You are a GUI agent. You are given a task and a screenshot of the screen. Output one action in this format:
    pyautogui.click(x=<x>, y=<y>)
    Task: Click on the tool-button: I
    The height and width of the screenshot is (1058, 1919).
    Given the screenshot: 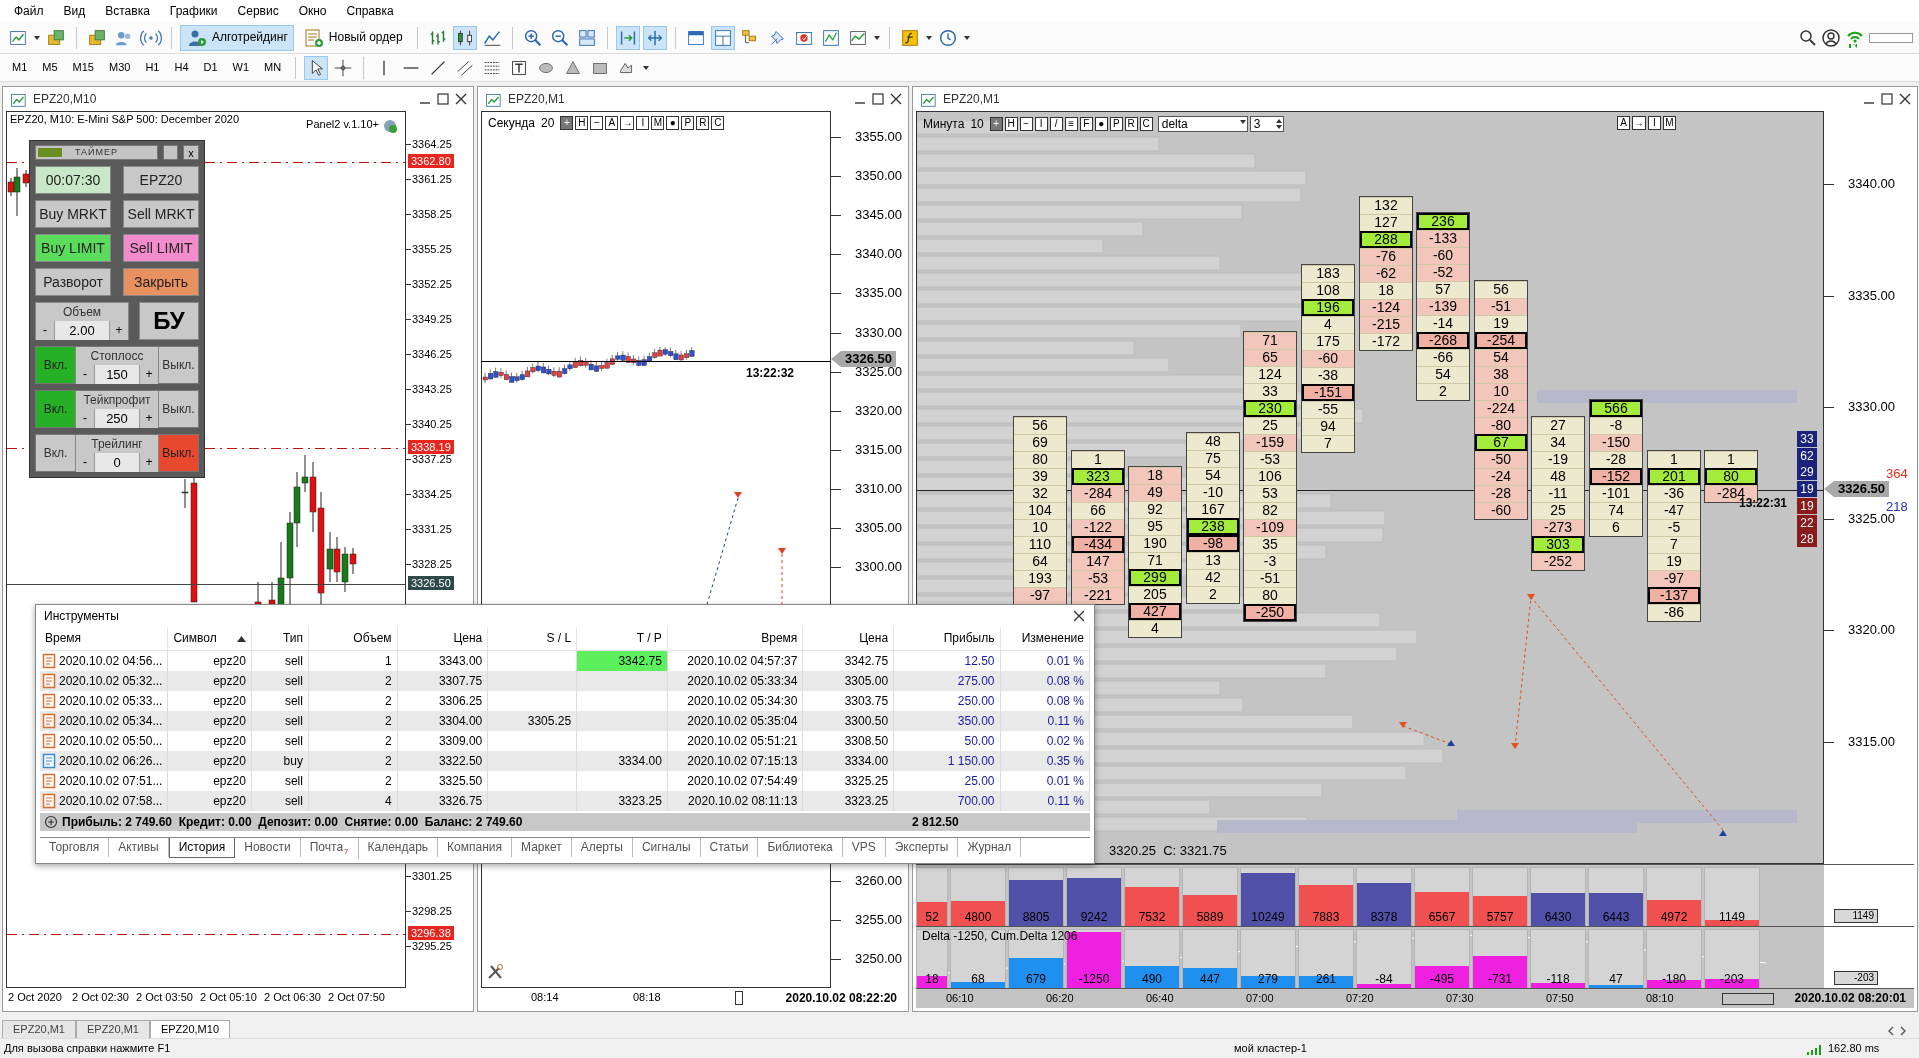 What is the action you would take?
    pyautogui.click(x=1654, y=123)
    